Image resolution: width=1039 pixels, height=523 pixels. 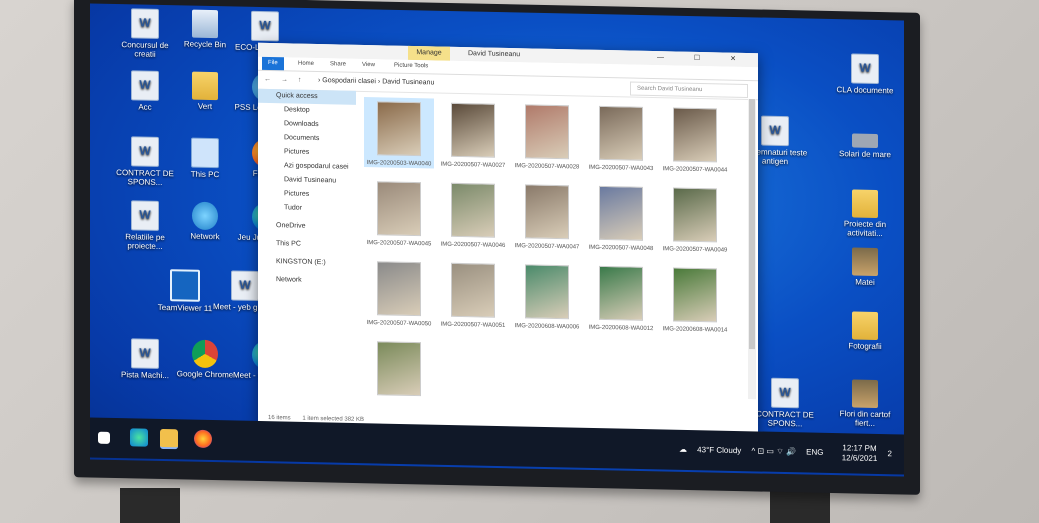 I want to click on file-name: IMG-20200507-WA0043, so click(x=621, y=168).